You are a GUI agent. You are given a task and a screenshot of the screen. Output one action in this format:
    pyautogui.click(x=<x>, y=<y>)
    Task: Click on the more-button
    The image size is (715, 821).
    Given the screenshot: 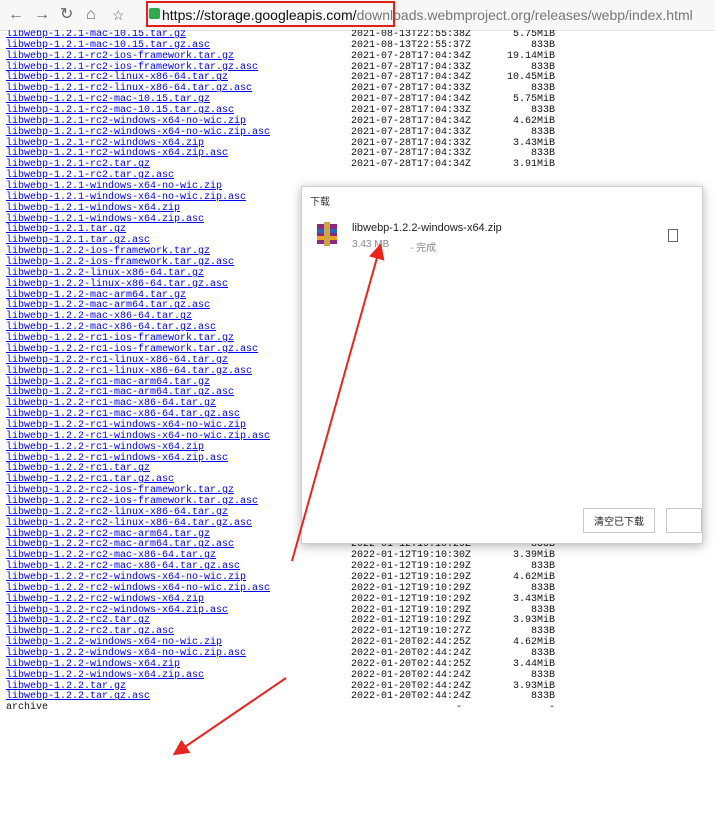 What is the action you would take?
    pyautogui.click(x=684, y=520)
    